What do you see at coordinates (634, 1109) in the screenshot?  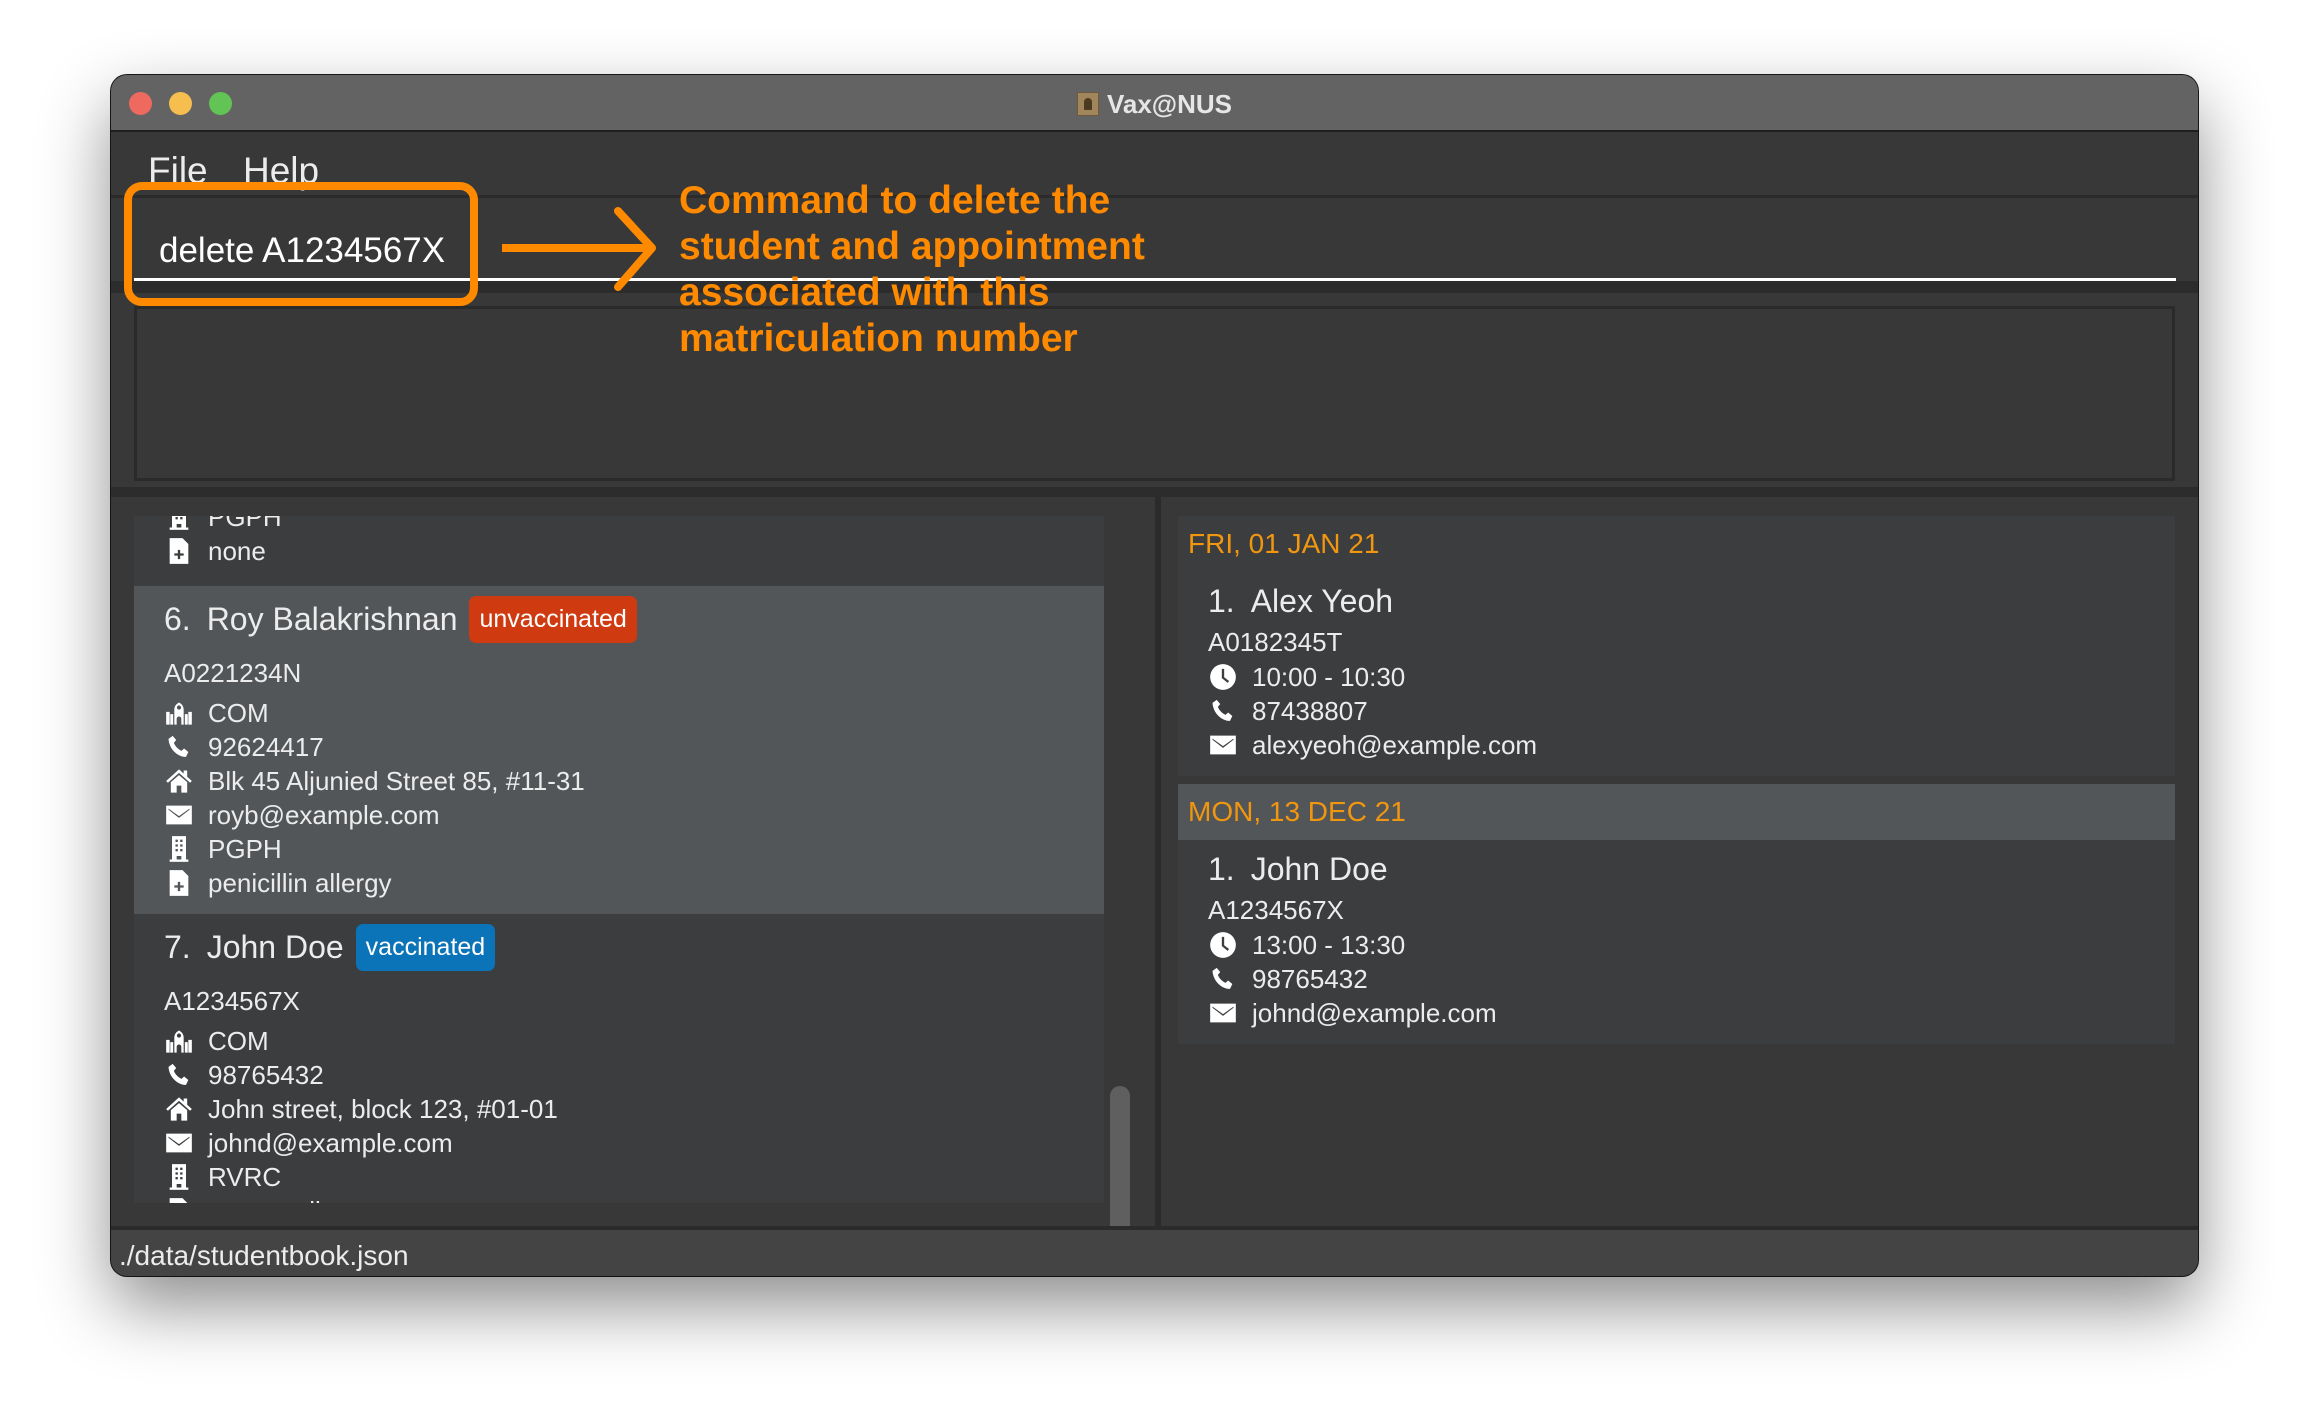 I see `address-row: John street, block 123, #01-01` at bounding box center [634, 1109].